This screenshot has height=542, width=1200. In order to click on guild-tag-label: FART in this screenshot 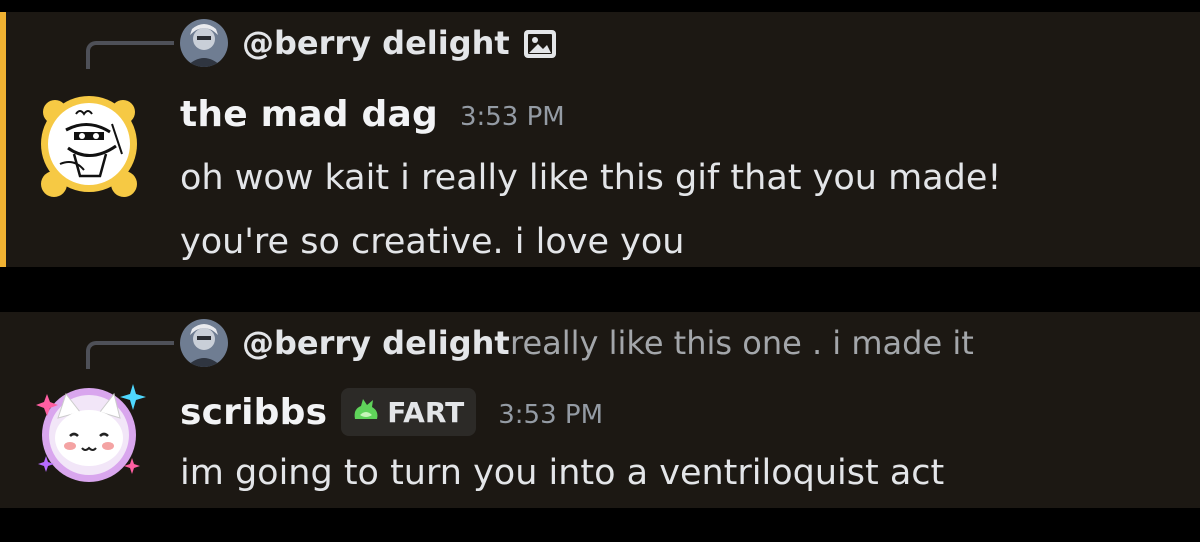, I will do `click(426, 412)`.